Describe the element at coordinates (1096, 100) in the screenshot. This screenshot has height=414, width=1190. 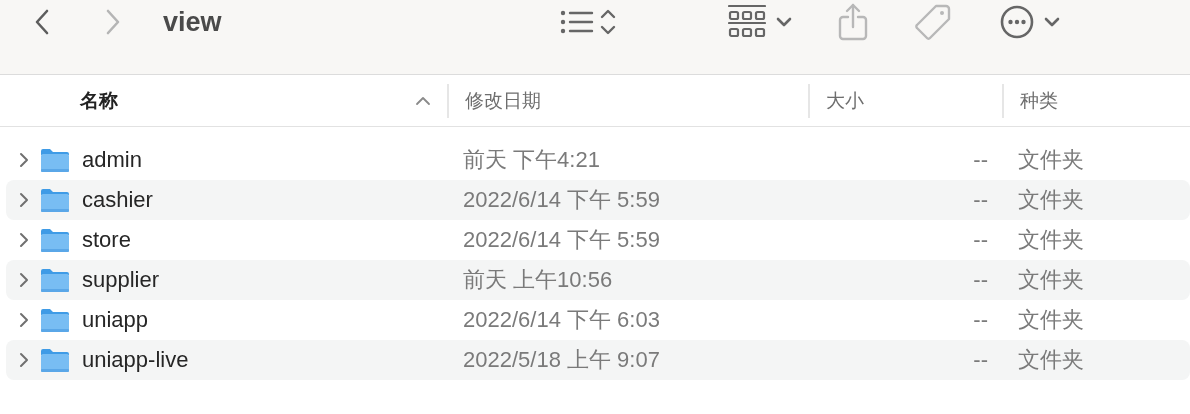
I see `column-header: 种类` at that location.